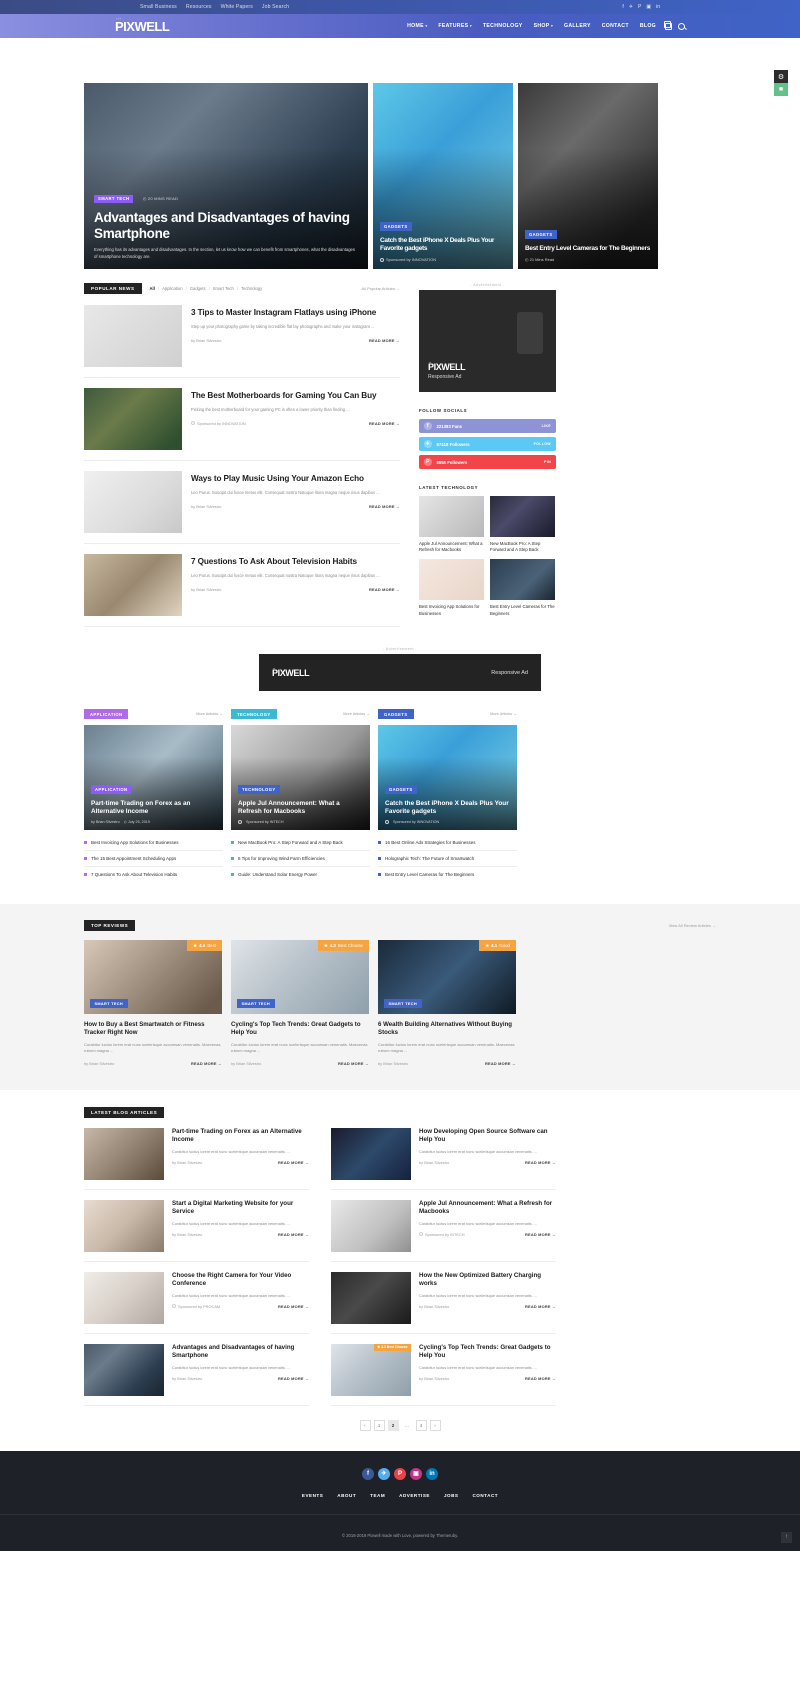  What do you see at coordinates (152, 288) in the screenshot?
I see `popular-tab-all: All` at bounding box center [152, 288].